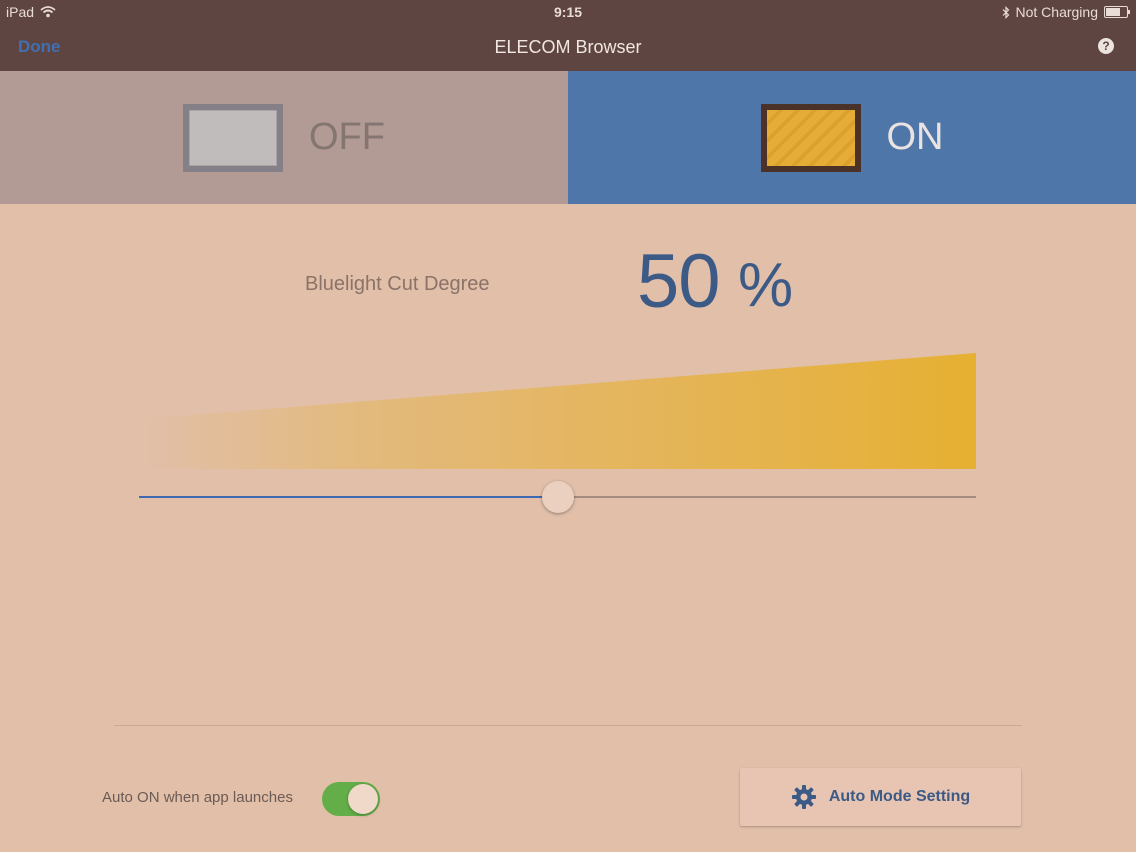 This screenshot has height=852, width=1136. Describe the element at coordinates (284, 137) in the screenshot. I see `off-toggle-button: OFF` at that location.